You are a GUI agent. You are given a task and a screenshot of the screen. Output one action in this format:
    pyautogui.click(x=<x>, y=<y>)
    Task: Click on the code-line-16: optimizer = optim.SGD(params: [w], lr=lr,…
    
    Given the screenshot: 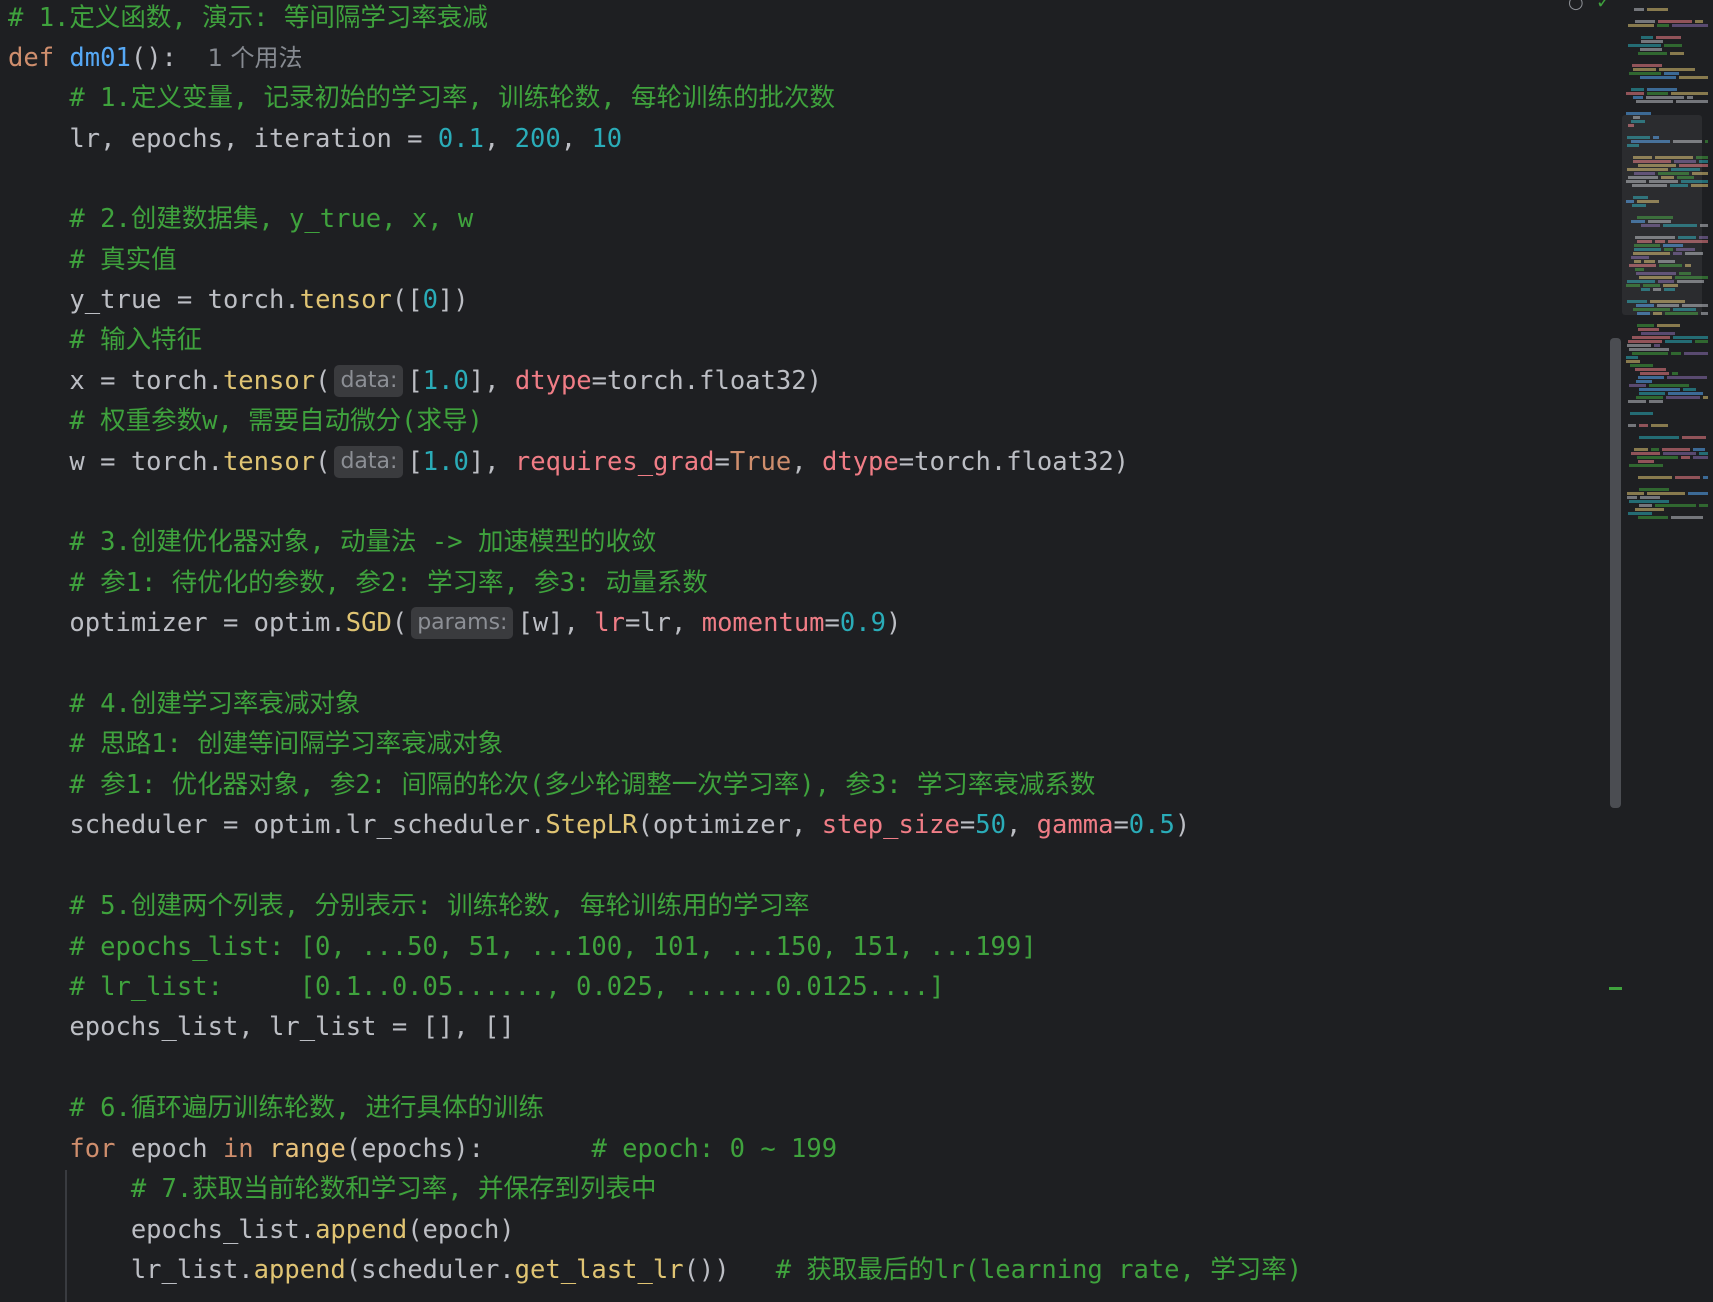 What is the action you would take?
    pyautogui.click(x=454, y=623)
    